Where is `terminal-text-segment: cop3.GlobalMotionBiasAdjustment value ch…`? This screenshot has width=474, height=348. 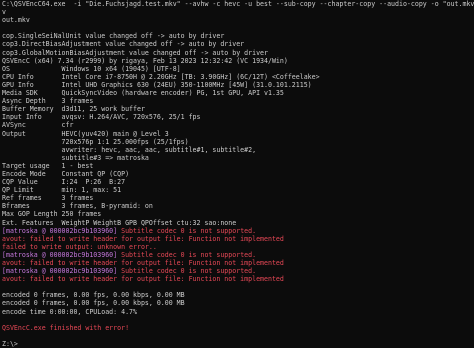
terminal-text-segment: cop3.GlobalMotionBiasAdjustment value ch… is located at coordinates (135, 52).